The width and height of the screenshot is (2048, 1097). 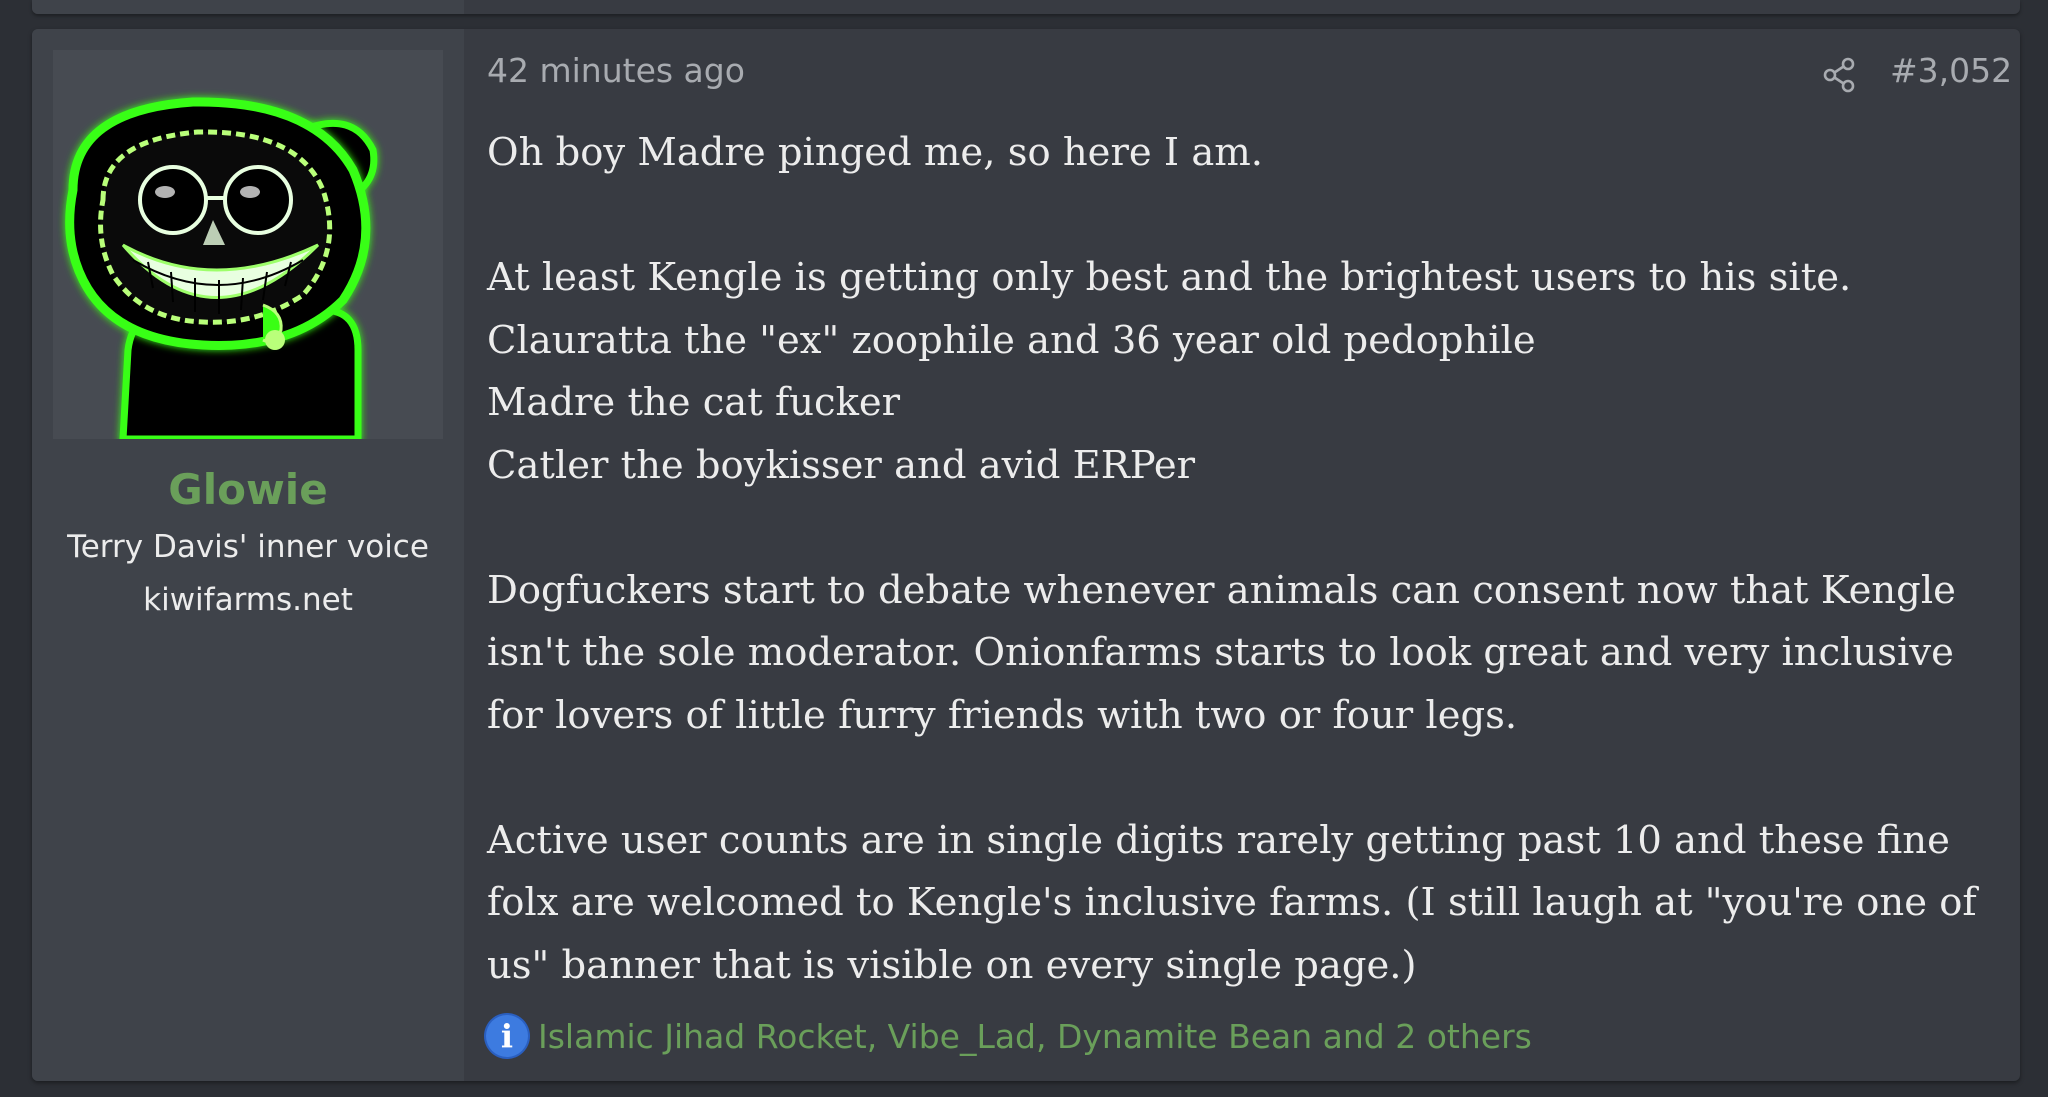 What do you see at coordinates (1951, 70) in the screenshot?
I see `post-number-link: #3,052` at bounding box center [1951, 70].